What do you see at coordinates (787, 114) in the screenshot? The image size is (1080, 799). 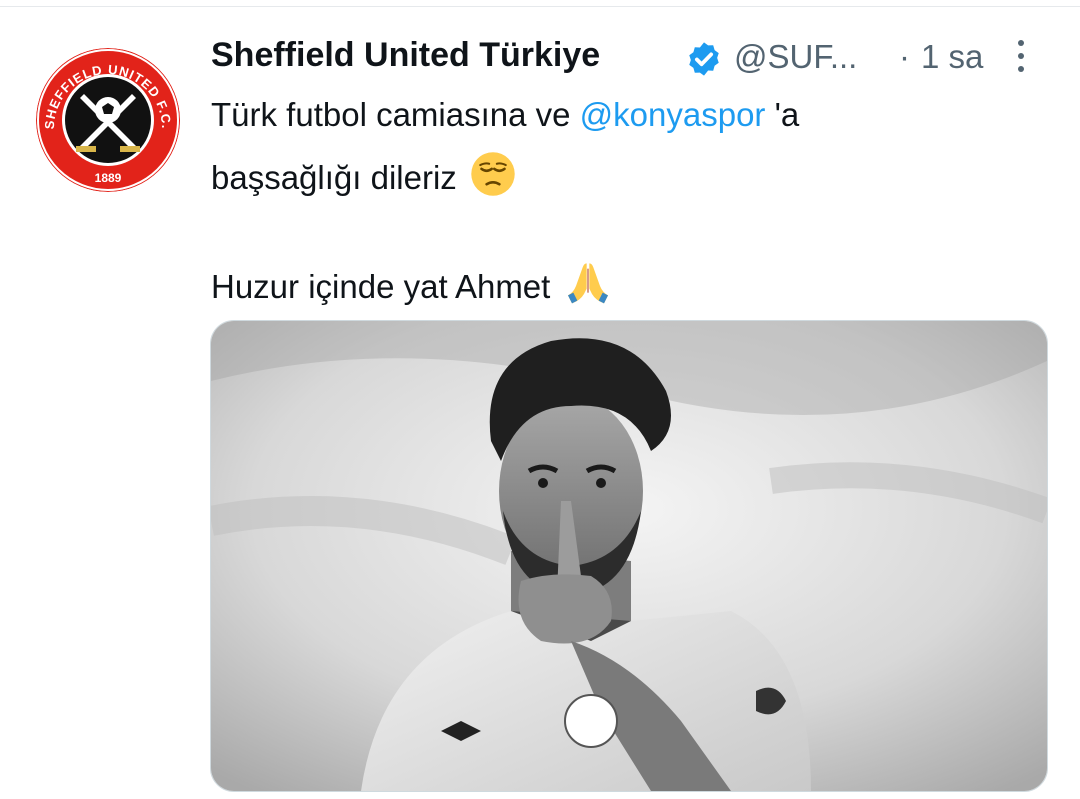 I see `text-segment: 'a` at bounding box center [787, 114].